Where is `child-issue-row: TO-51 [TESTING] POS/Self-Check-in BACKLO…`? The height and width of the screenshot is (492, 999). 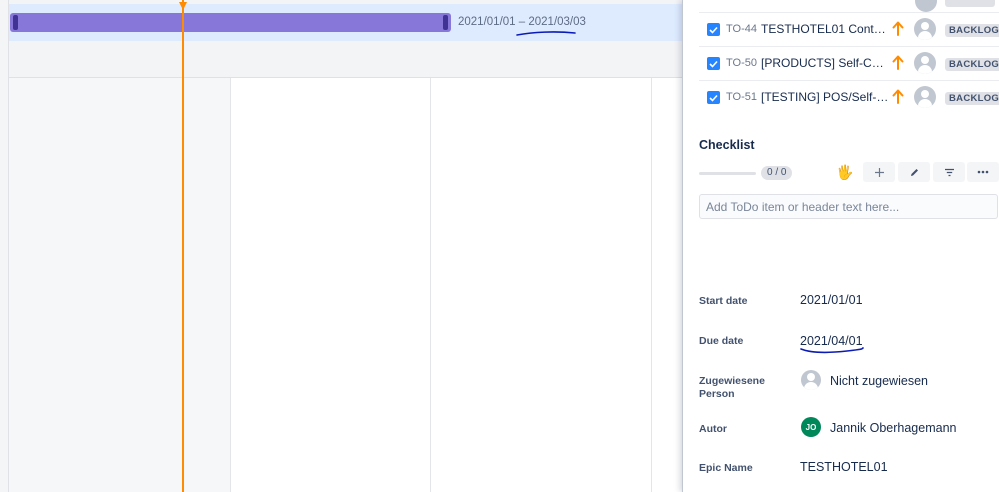
child-issue-row: TO-51 [TESTING] POS/Self-Check-in BACKLO… is located at coordinates (849, 97).